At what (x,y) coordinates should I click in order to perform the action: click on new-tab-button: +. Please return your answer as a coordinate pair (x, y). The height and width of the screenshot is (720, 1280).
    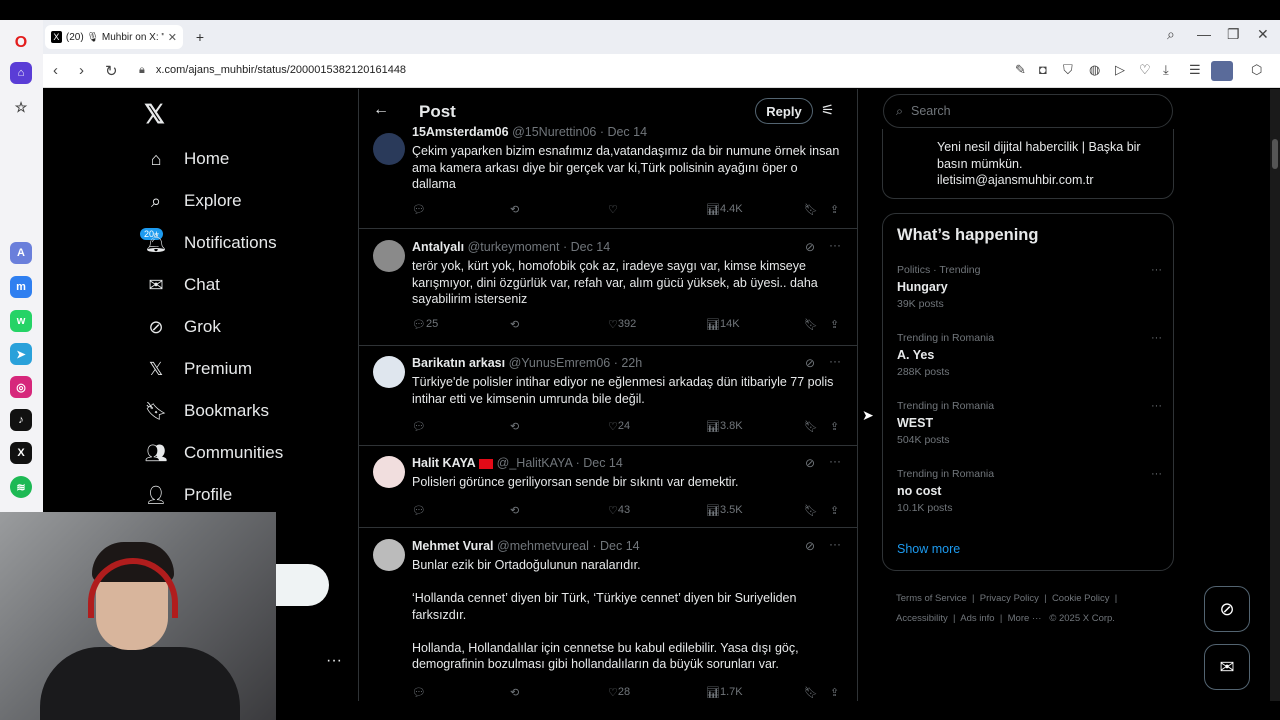
    Looking at the image, I should click on (200, 37).